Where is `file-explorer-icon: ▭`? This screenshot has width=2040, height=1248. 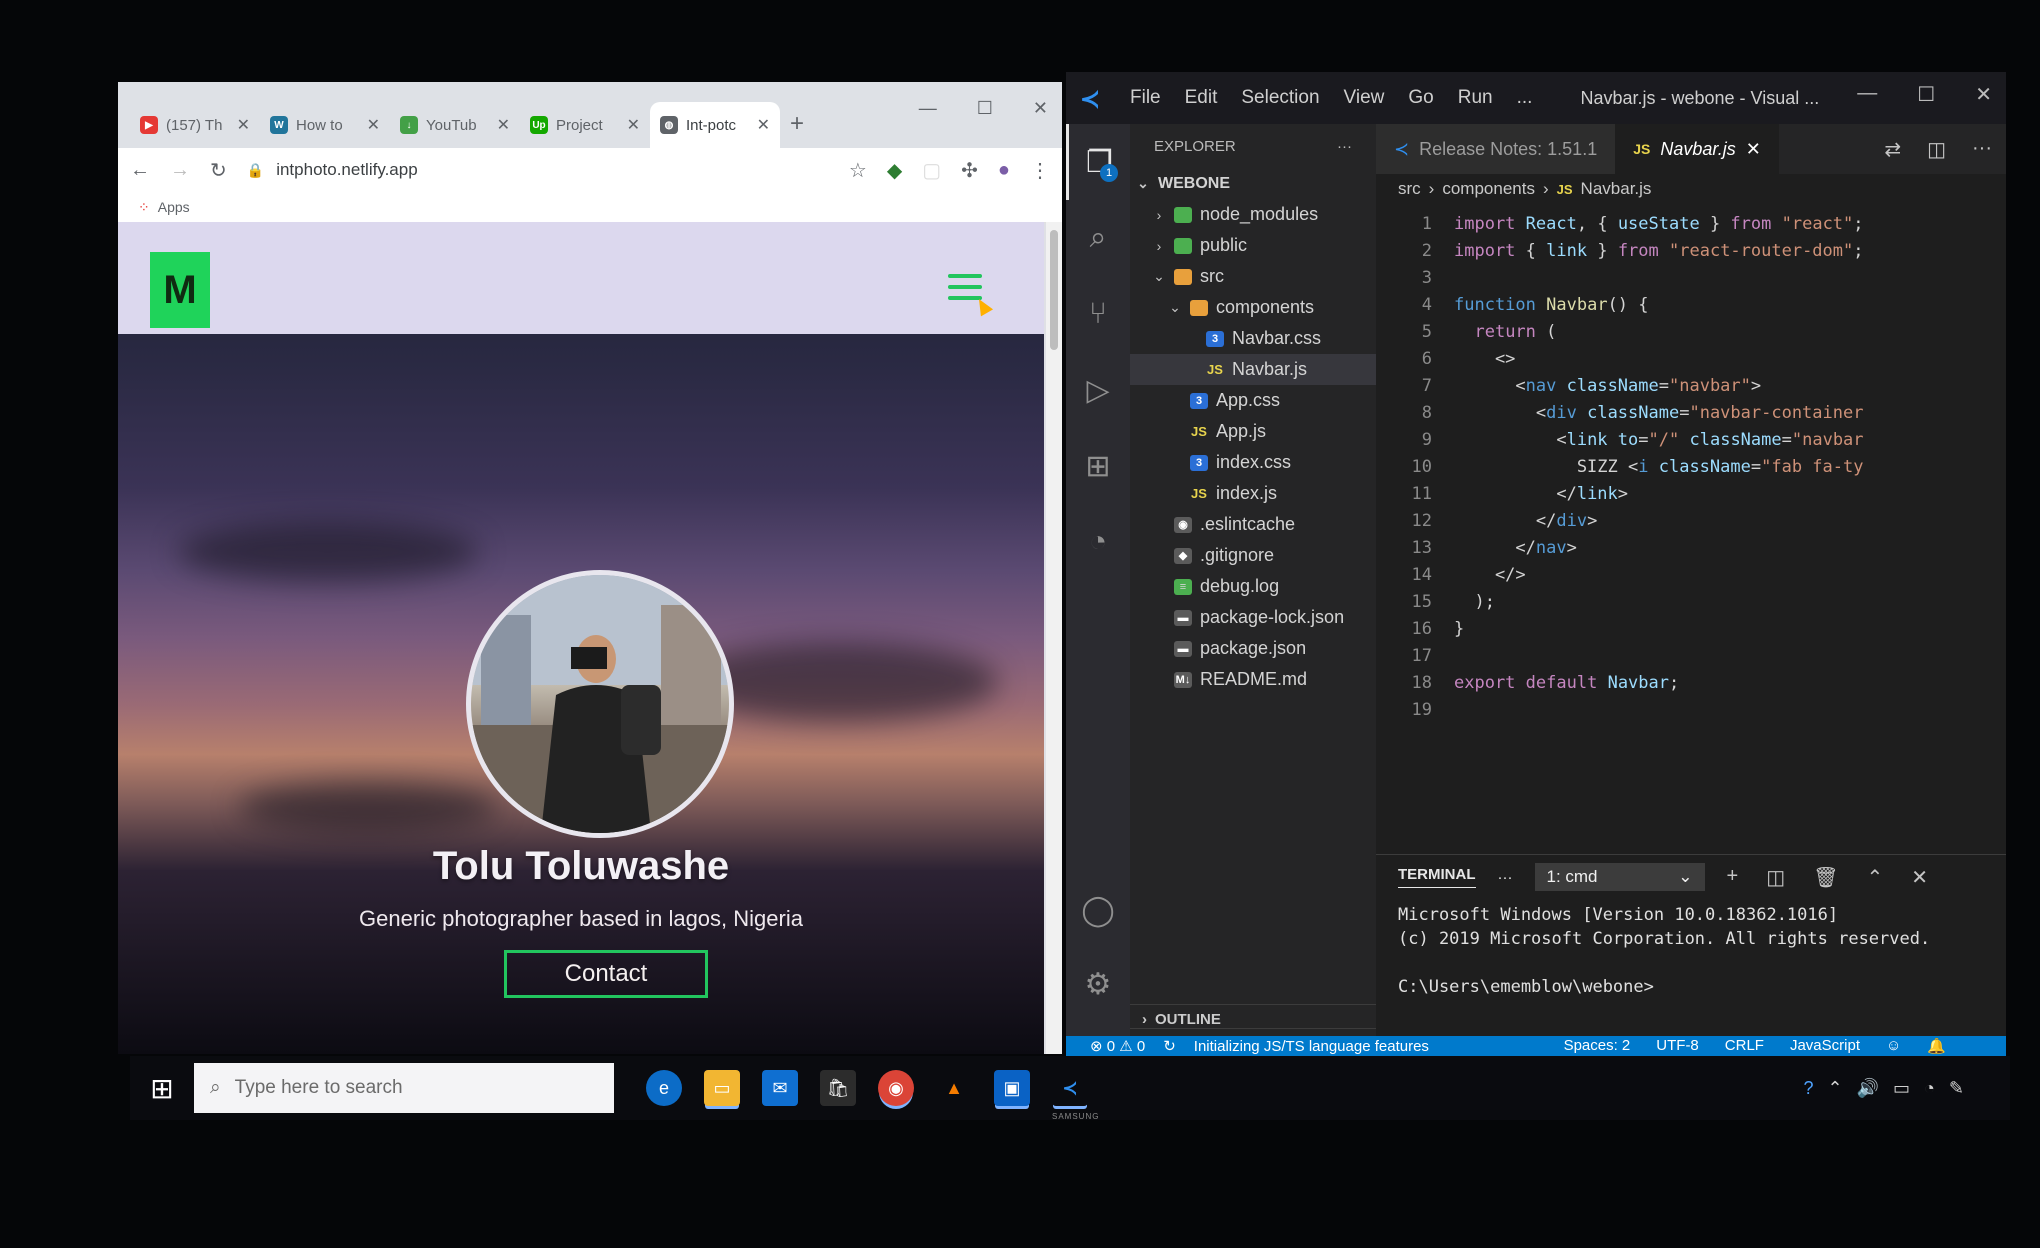
file-explorer-icon: ▭ is located at coordinates (722, 1088).